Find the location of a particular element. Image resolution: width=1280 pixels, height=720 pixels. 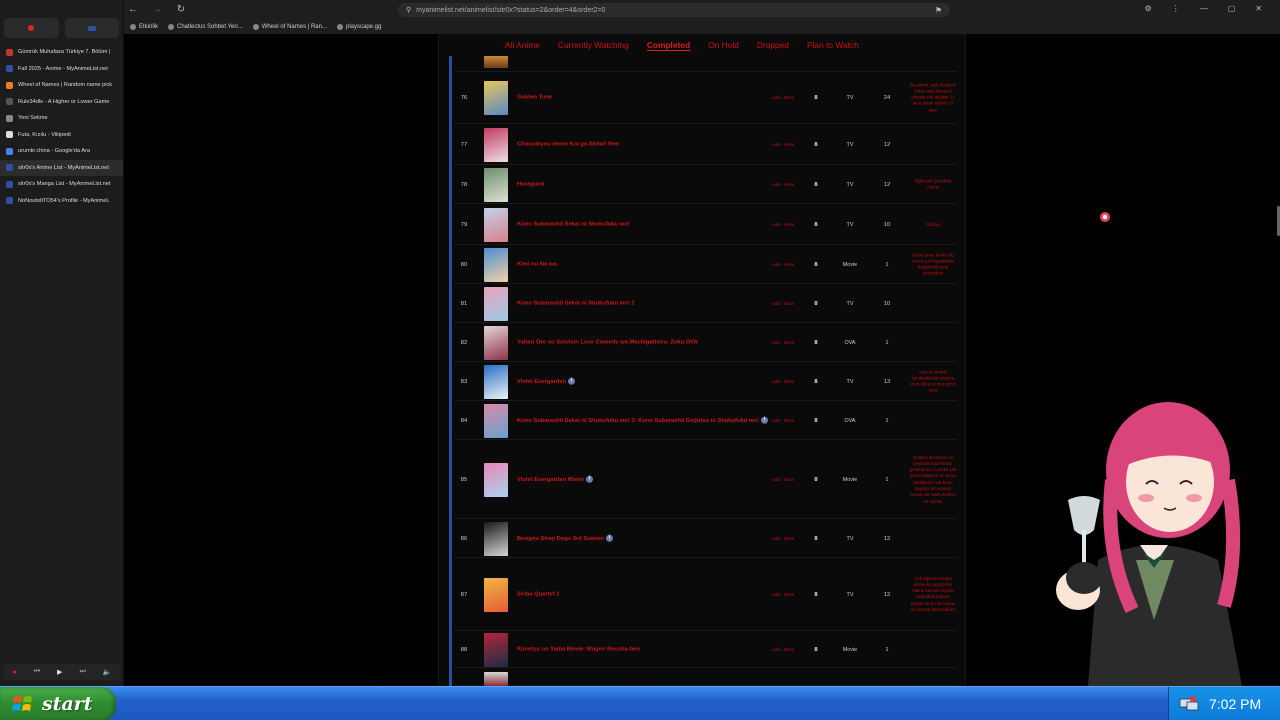

maximize-icon: ▢ is located at coordinates (1232, 8).